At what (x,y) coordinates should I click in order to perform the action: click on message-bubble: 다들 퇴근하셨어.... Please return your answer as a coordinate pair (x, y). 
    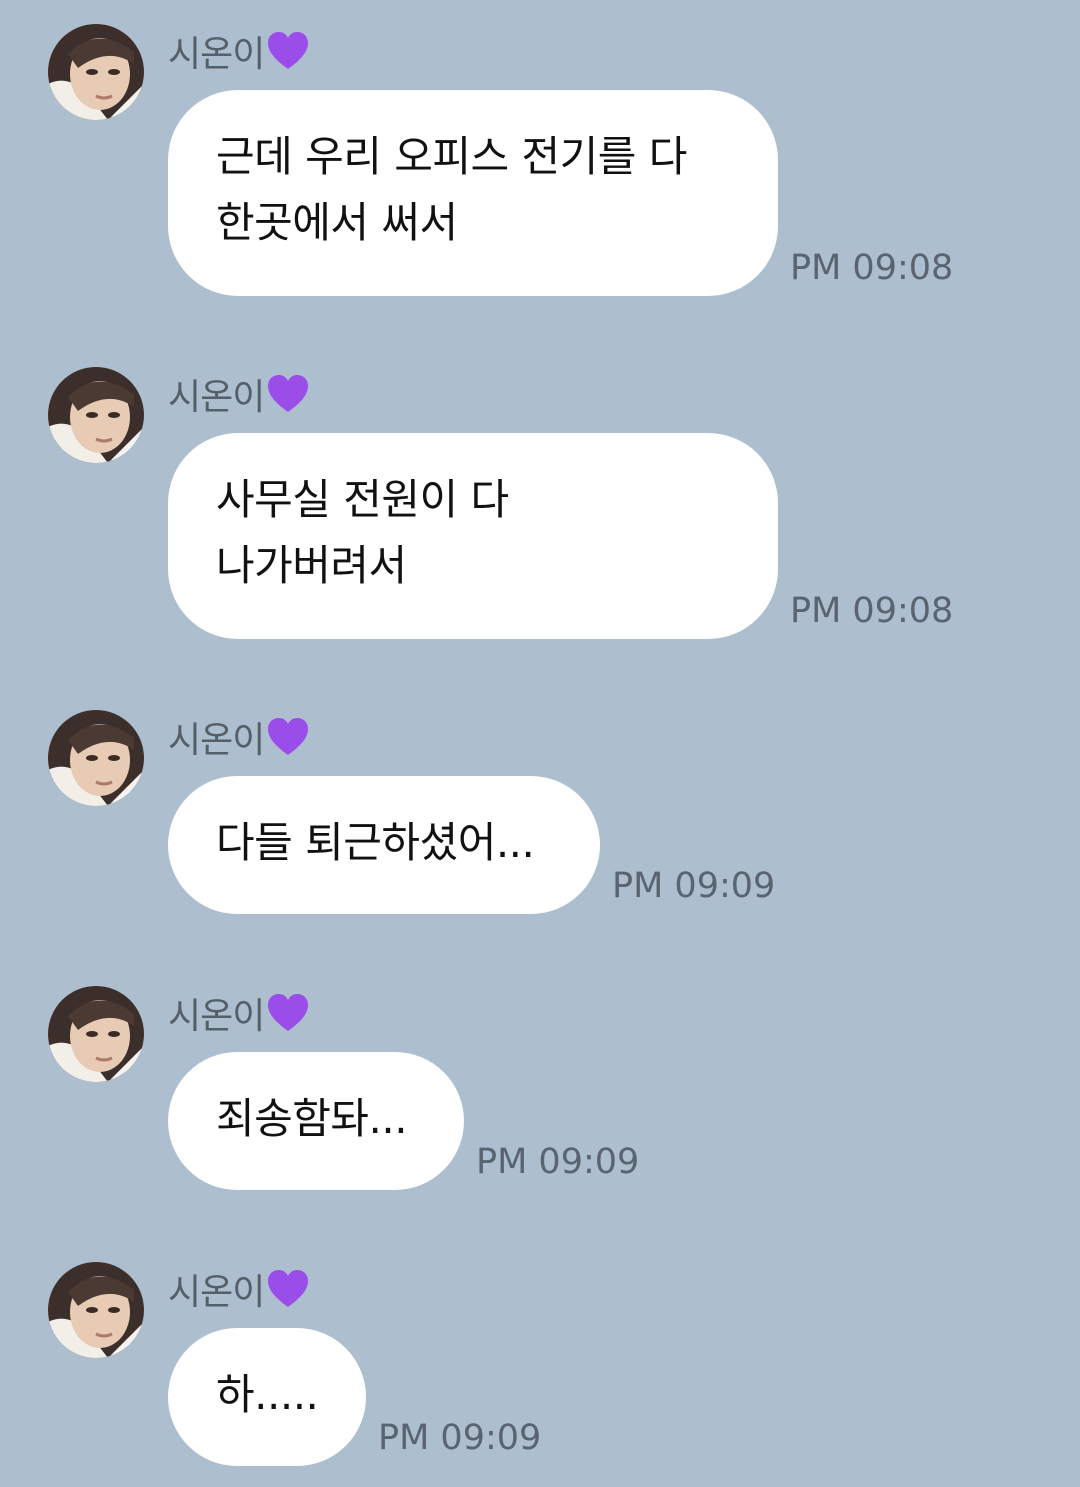
    Looking at the image, I should click on (384, 845).